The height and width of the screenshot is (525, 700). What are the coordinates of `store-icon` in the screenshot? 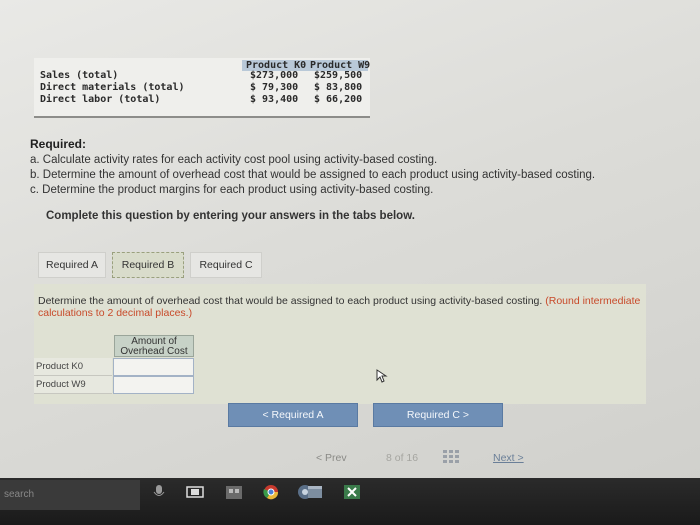 It's located at (234, 492).